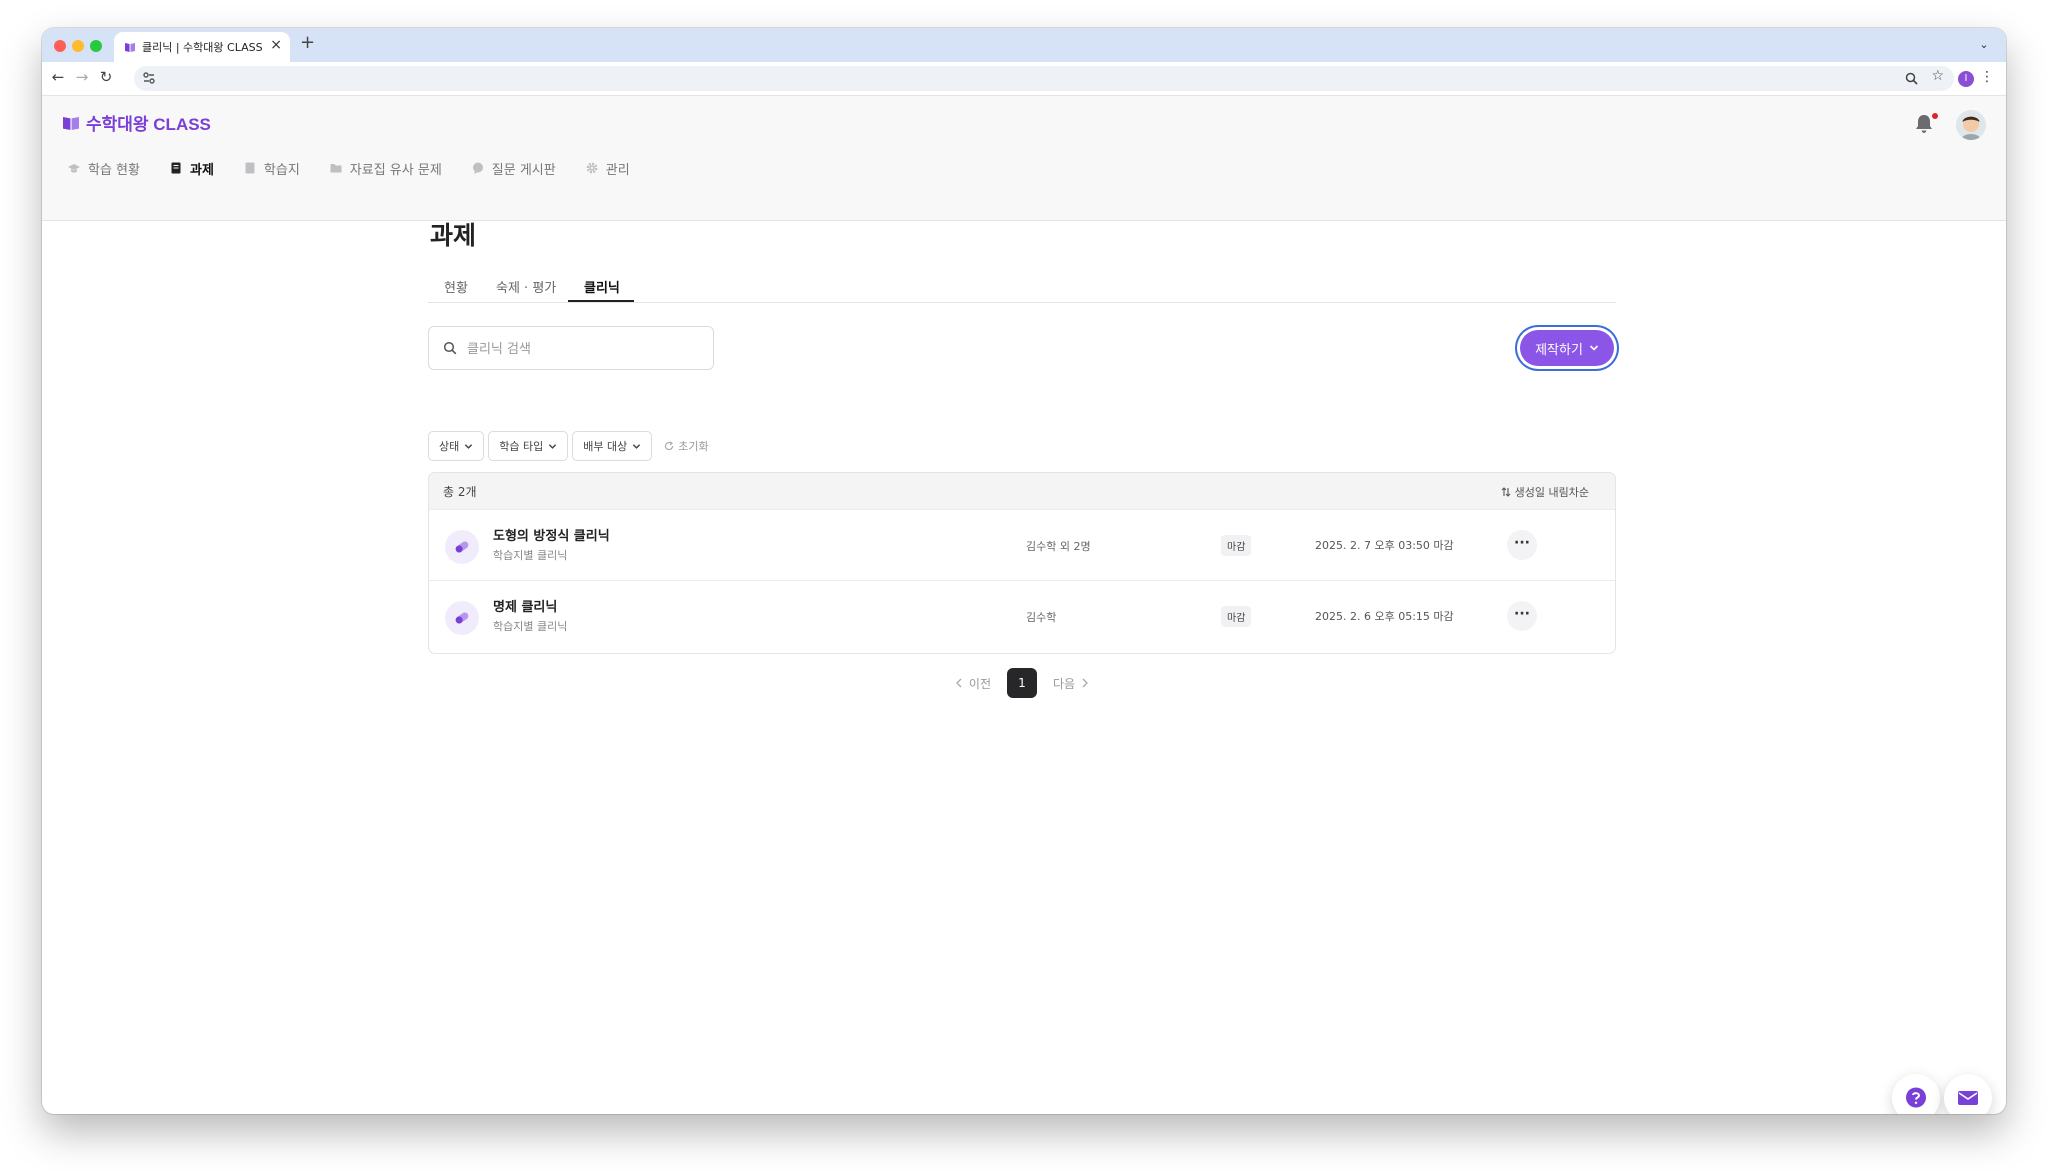 Image resolution: width=2048 pixels, height=1171 pixels. Describe the element at coordinates (336, 168) in the screenshot. I see `folder-icon` at that location.